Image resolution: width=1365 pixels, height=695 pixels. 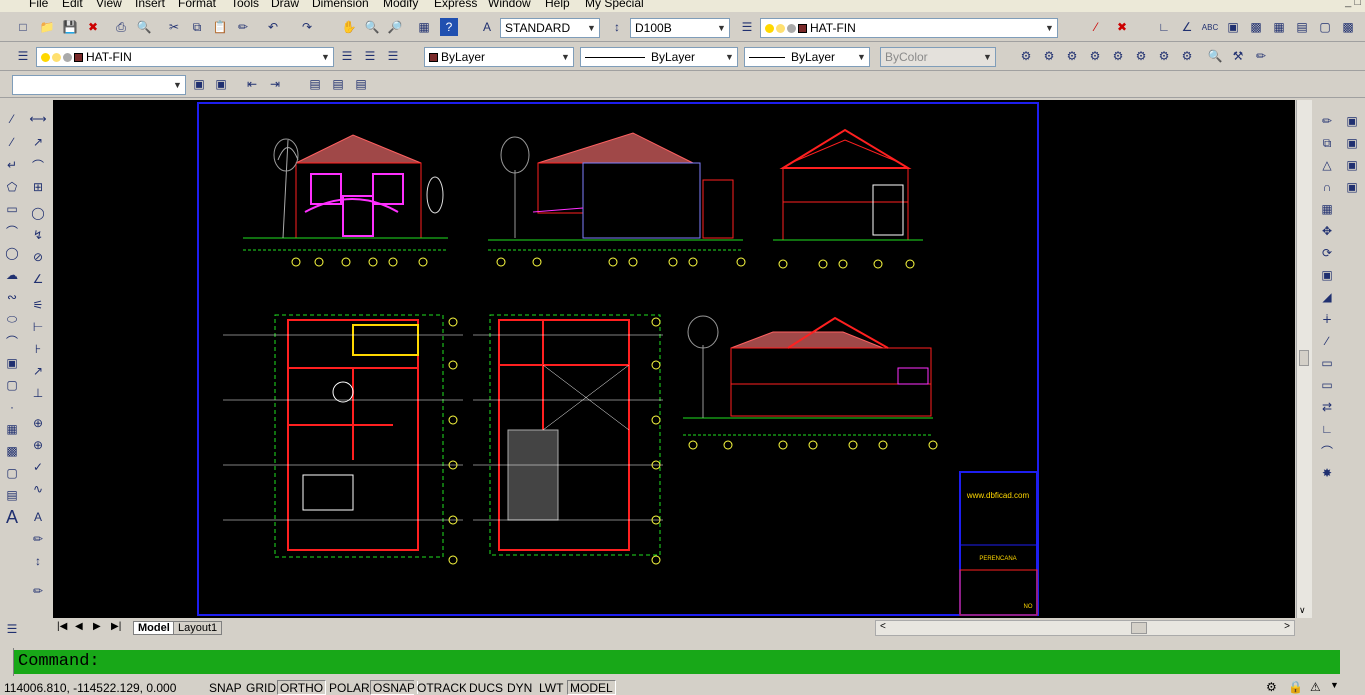 I want to click on tab-layout1: Layout1, so click(x=198, y=628).